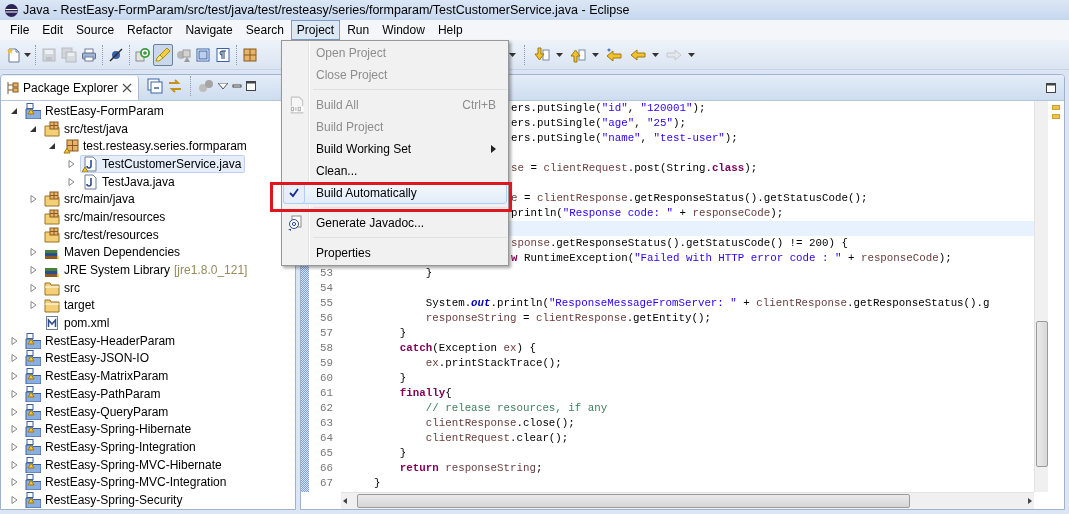 Image resolution: width=1069 pixels, height=514 pixels. Describe the element at coordinates (90, 199) in the screenshot. I see `tree-item: src/main/java` at that location.